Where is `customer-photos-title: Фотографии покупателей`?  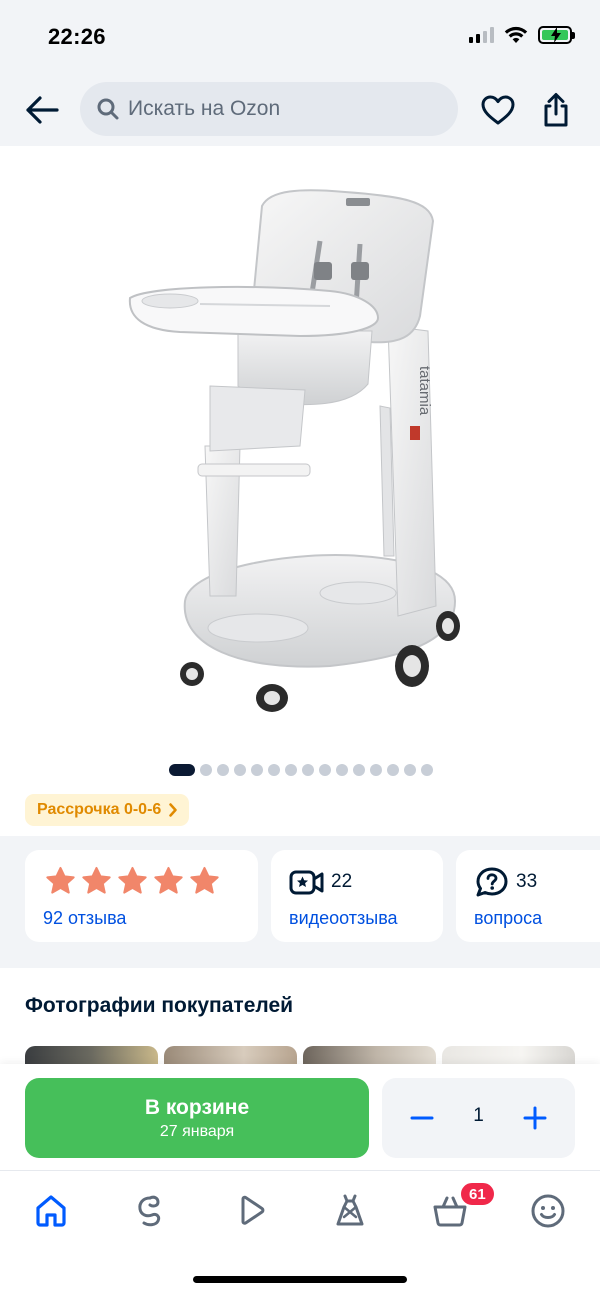
customer-photos-title: Фотографии покупателей is located at coordinates (159, 1005).